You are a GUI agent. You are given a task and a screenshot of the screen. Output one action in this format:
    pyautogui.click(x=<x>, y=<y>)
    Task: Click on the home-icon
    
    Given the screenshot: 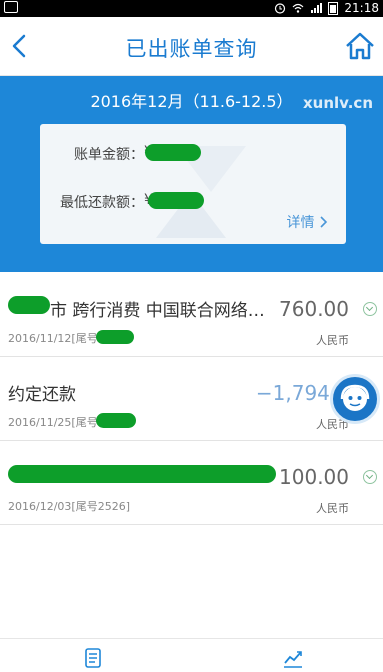 What is the action you would take?
    pyautogui.click(x=360, y=46)
    